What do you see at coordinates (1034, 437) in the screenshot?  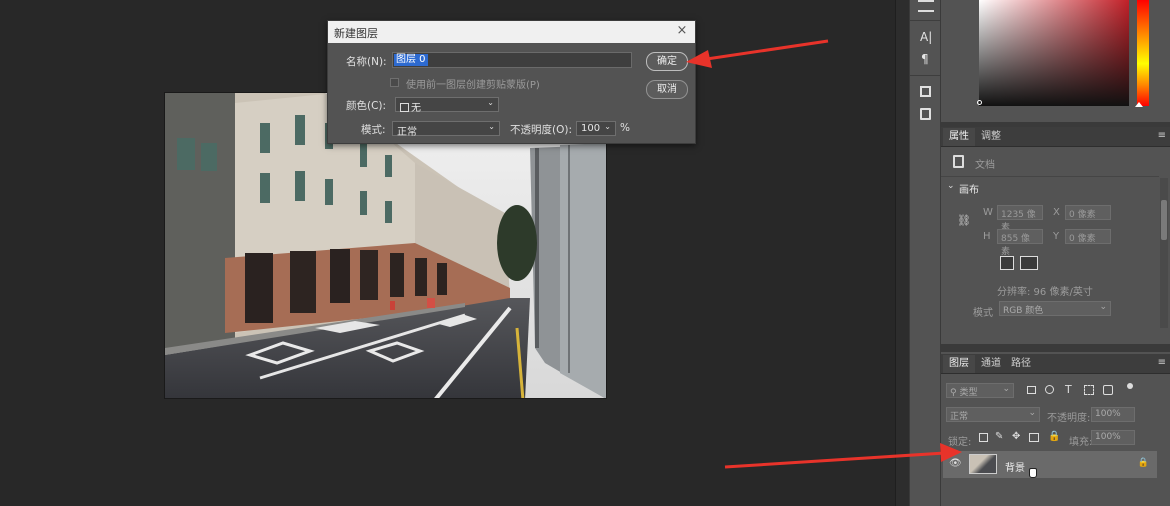 I see `lock-artboard-icon` at bounding box center [1034, 437].